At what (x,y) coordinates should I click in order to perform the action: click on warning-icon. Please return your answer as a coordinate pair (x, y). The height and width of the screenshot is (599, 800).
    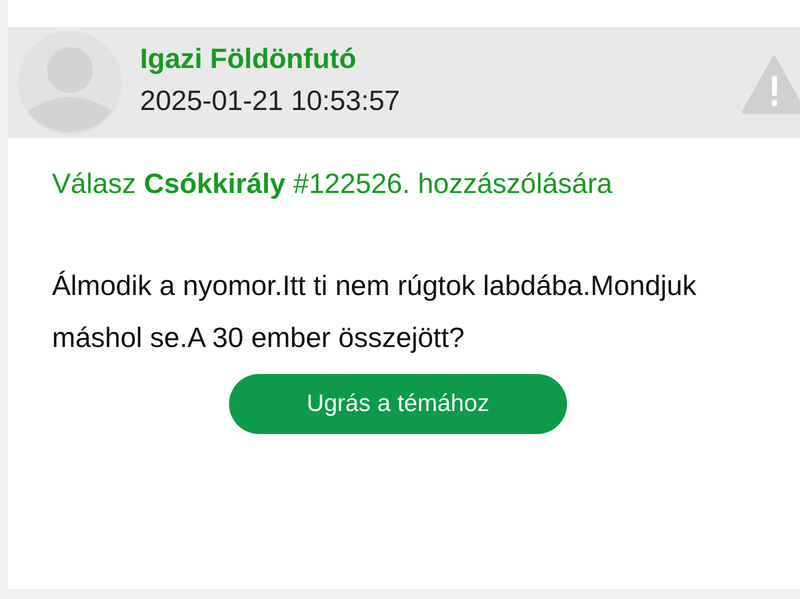
    Looking at the image, I should click on (771, 85).